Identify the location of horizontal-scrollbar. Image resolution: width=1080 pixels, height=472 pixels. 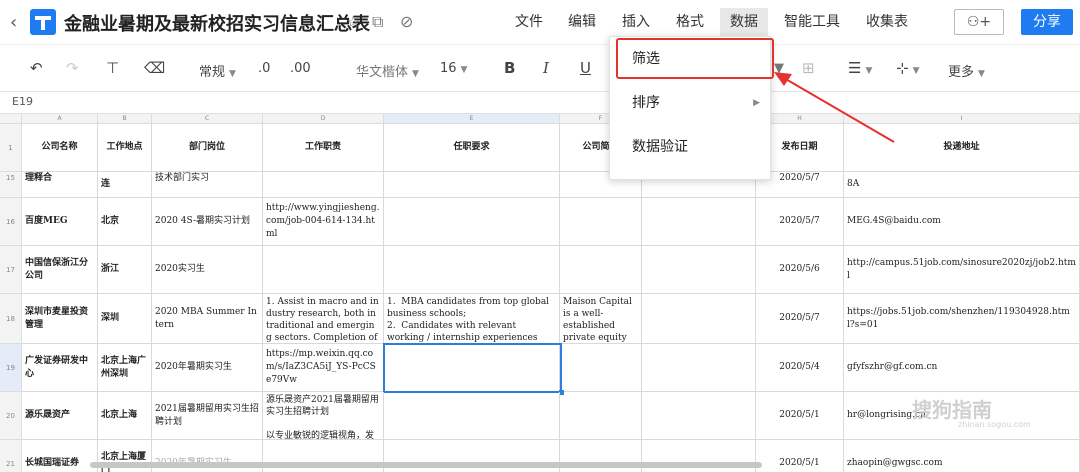
(426, 465).